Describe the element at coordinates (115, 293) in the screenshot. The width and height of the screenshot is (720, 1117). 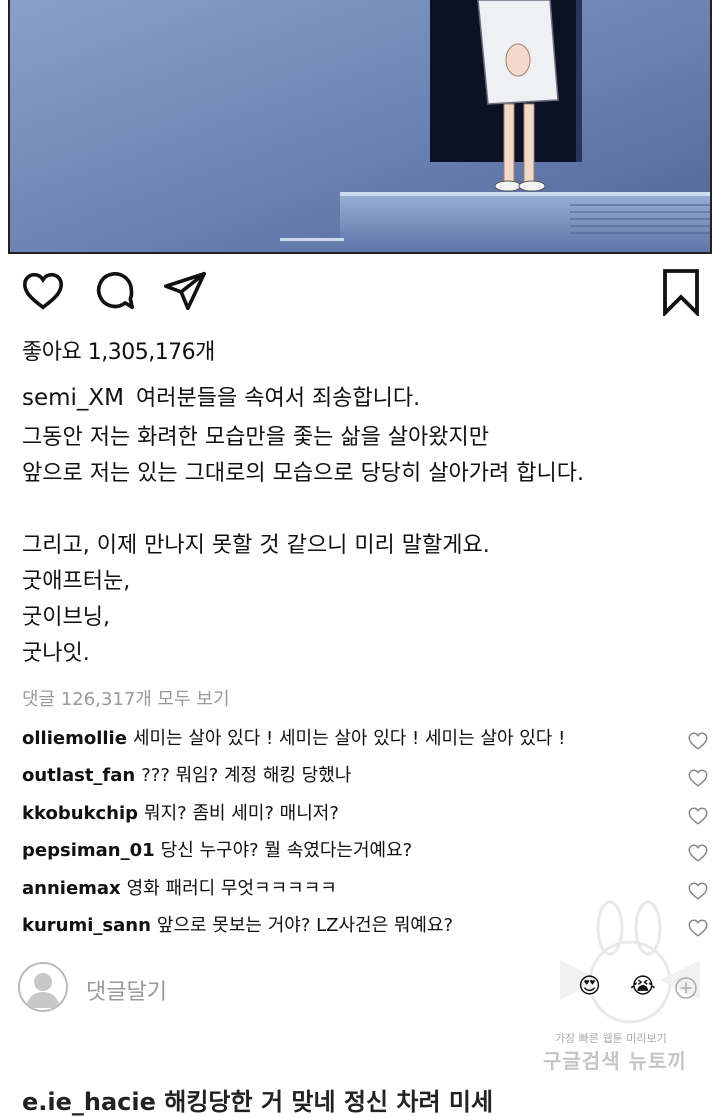
I see `speech-bubble-icon` at that location.